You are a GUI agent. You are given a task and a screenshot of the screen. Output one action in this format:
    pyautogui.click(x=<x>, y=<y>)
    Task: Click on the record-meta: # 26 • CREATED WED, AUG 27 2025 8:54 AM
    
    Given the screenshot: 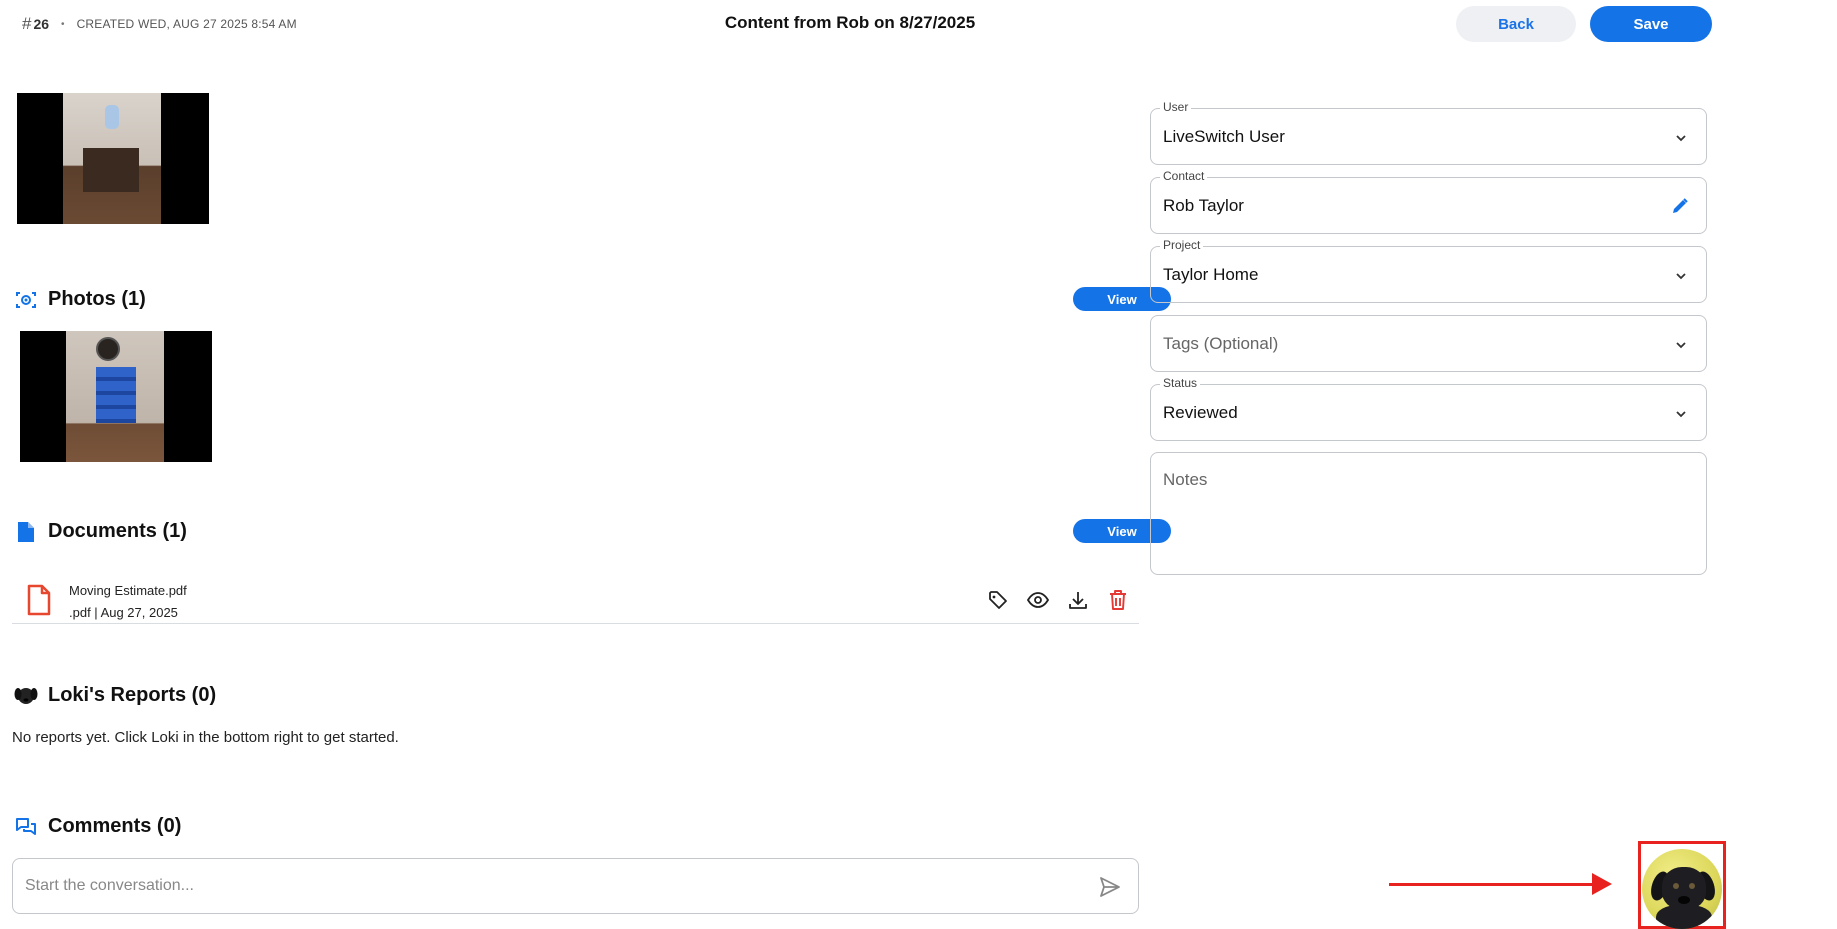 What is the action you would take?
    pyautogui.click(x=159, y=24)
    